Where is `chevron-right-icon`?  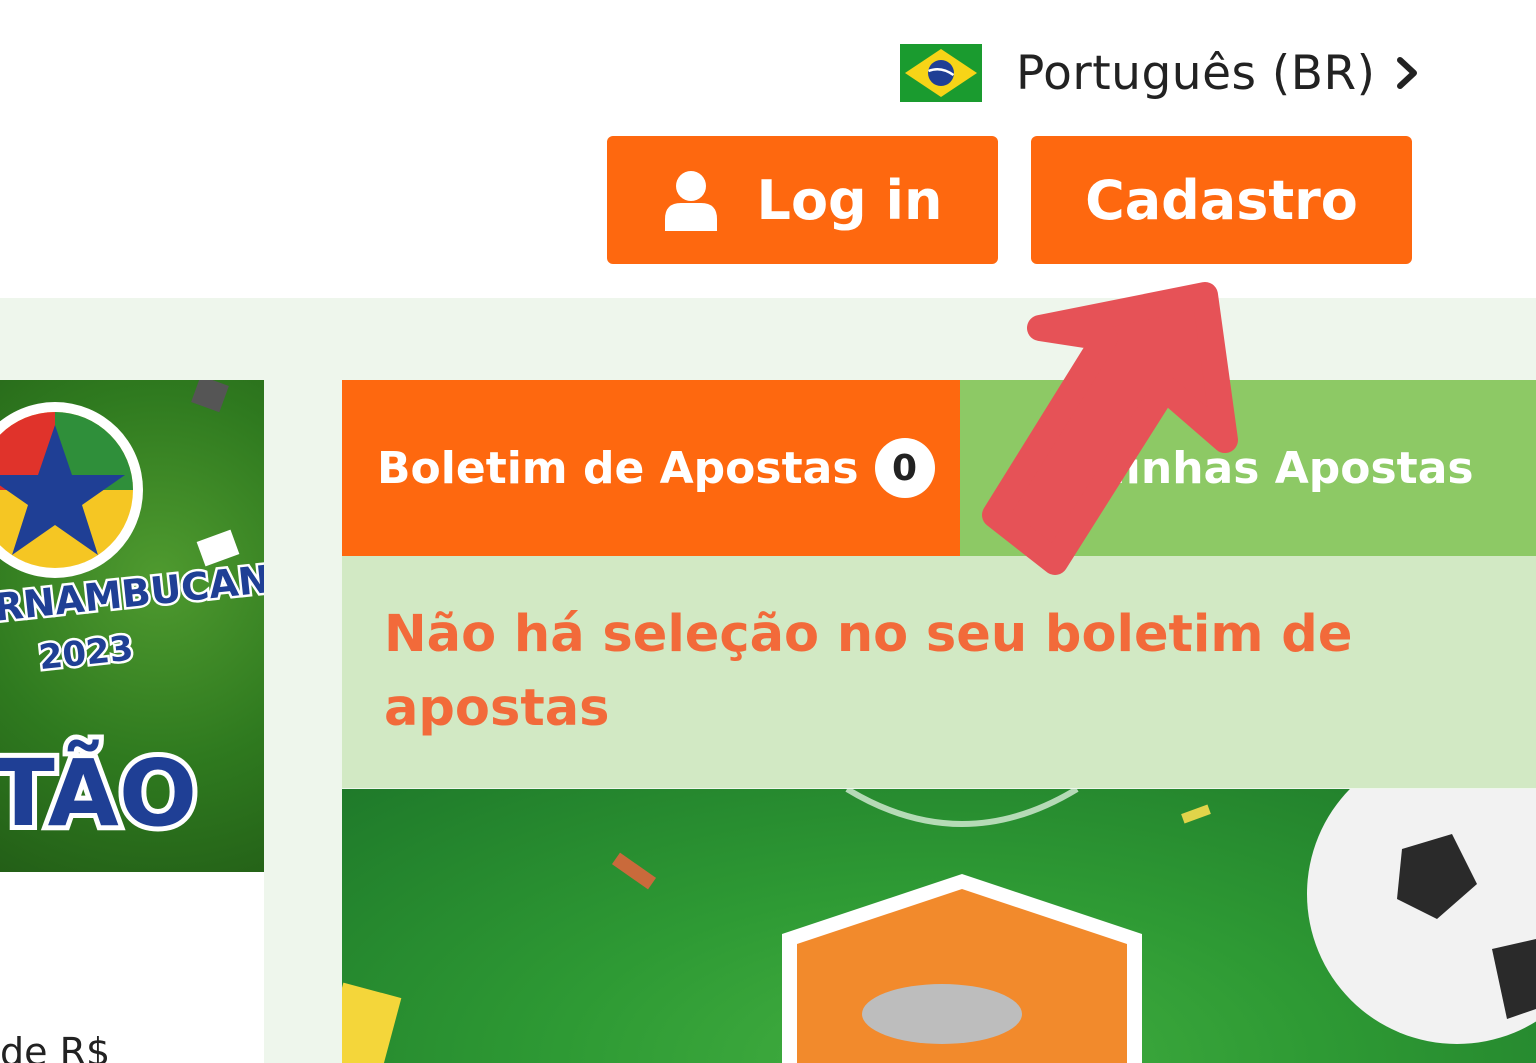
chevron-right-icon is located at coordinates (1406, 73).